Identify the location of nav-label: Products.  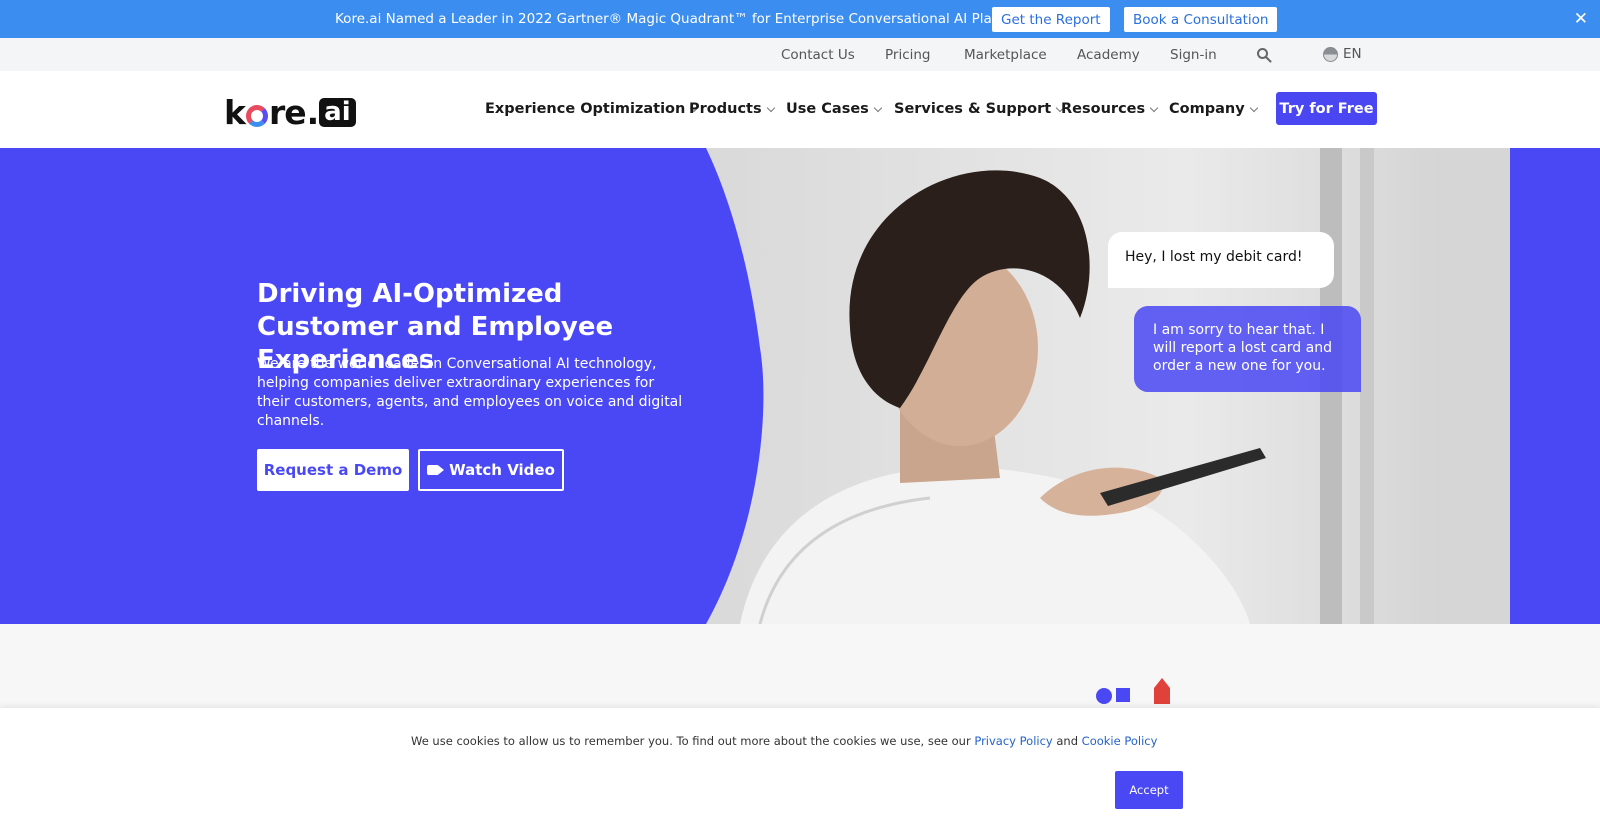
(725, 109).